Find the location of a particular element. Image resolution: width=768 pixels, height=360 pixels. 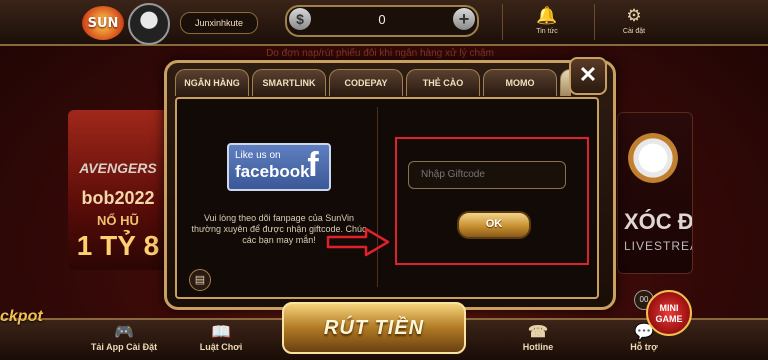

hotline-button: ☎ Hotline is located at coordinates (538, 338).